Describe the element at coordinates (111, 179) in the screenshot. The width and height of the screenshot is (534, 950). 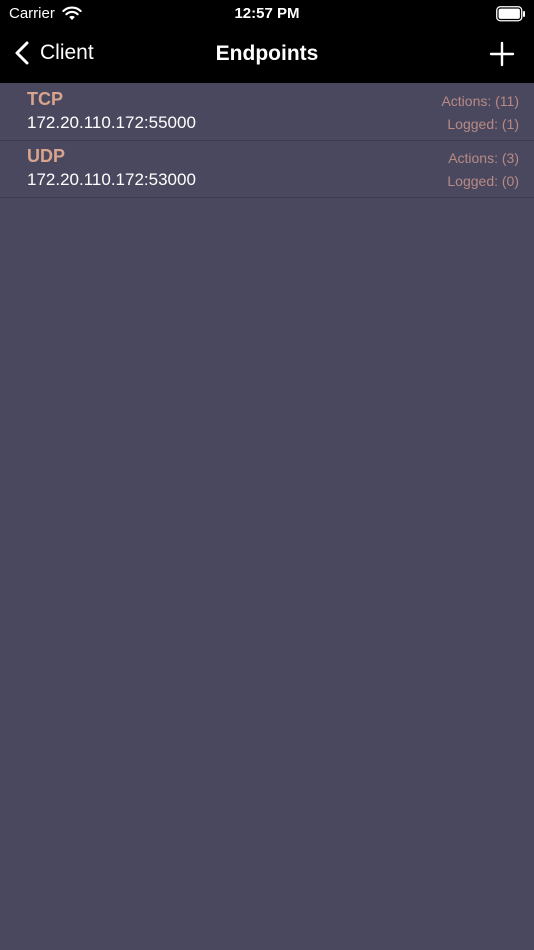
I see `endpoint-address: 172.20.110.172:53000` at that location.